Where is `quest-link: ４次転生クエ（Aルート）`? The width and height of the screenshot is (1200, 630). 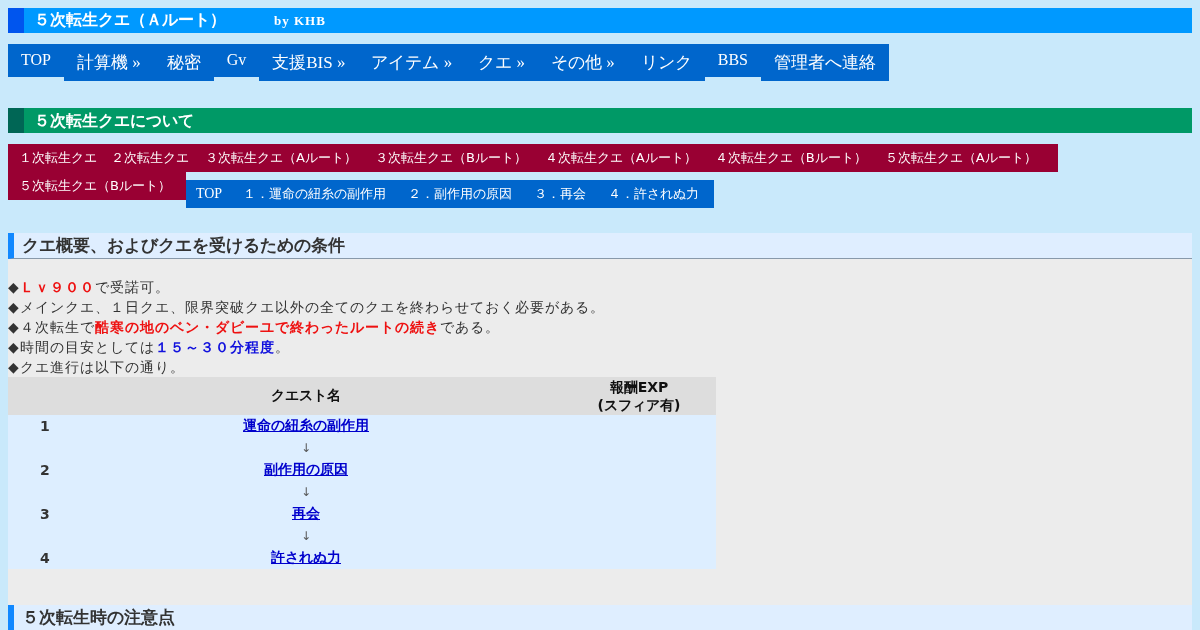
quest-link: ４次転生クエ（Aルート） is located at coordinates (620, 158).